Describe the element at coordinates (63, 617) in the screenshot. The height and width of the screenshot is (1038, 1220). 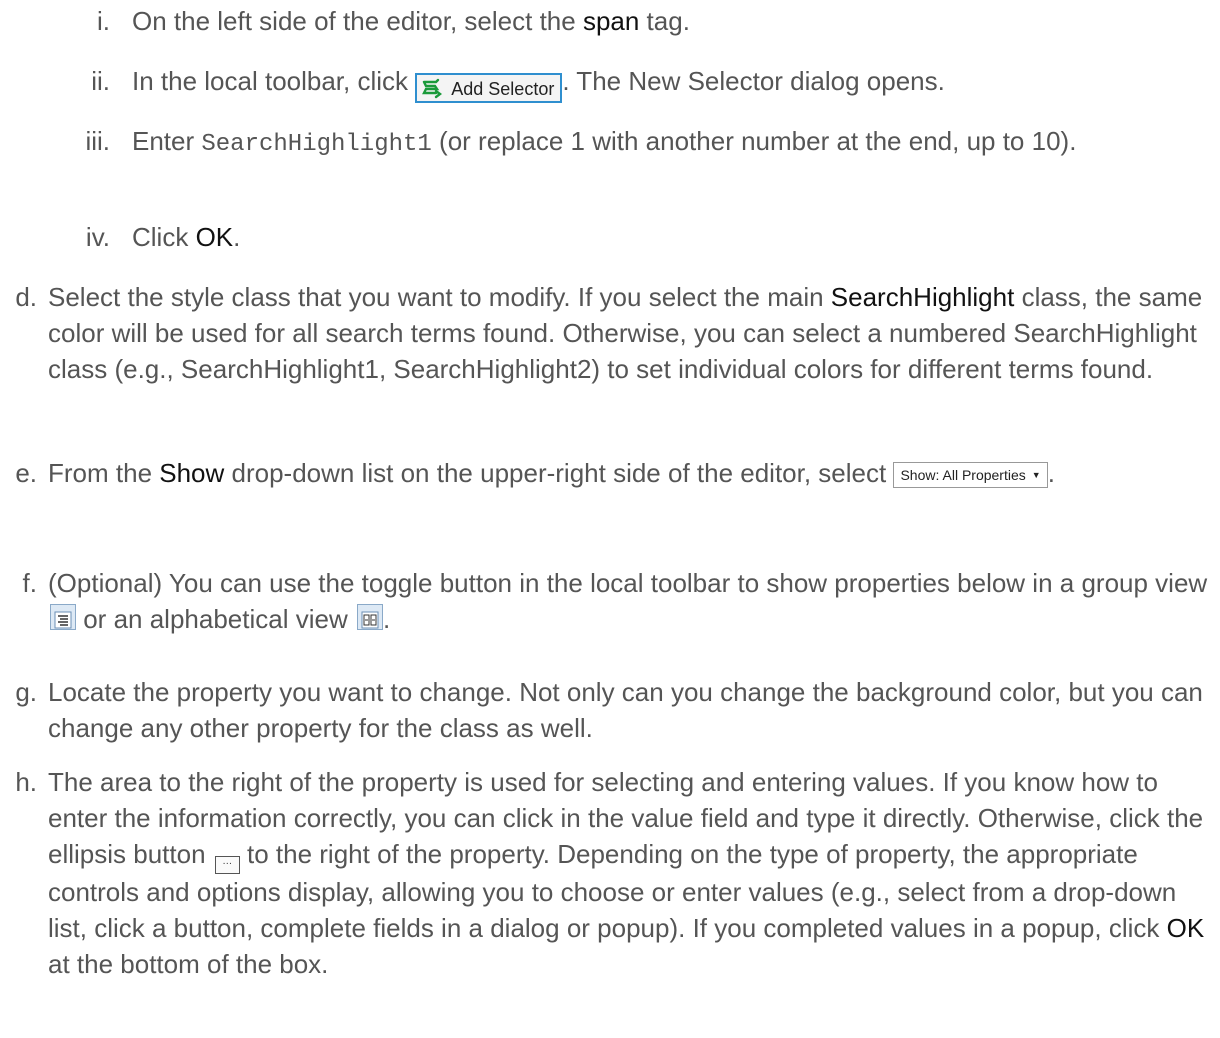
I see `group-view-icon` at that location.